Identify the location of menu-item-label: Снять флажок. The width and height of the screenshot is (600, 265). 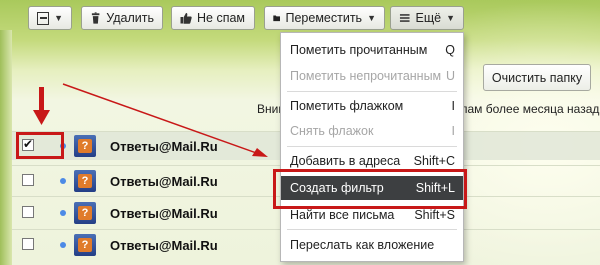
(332, 131).